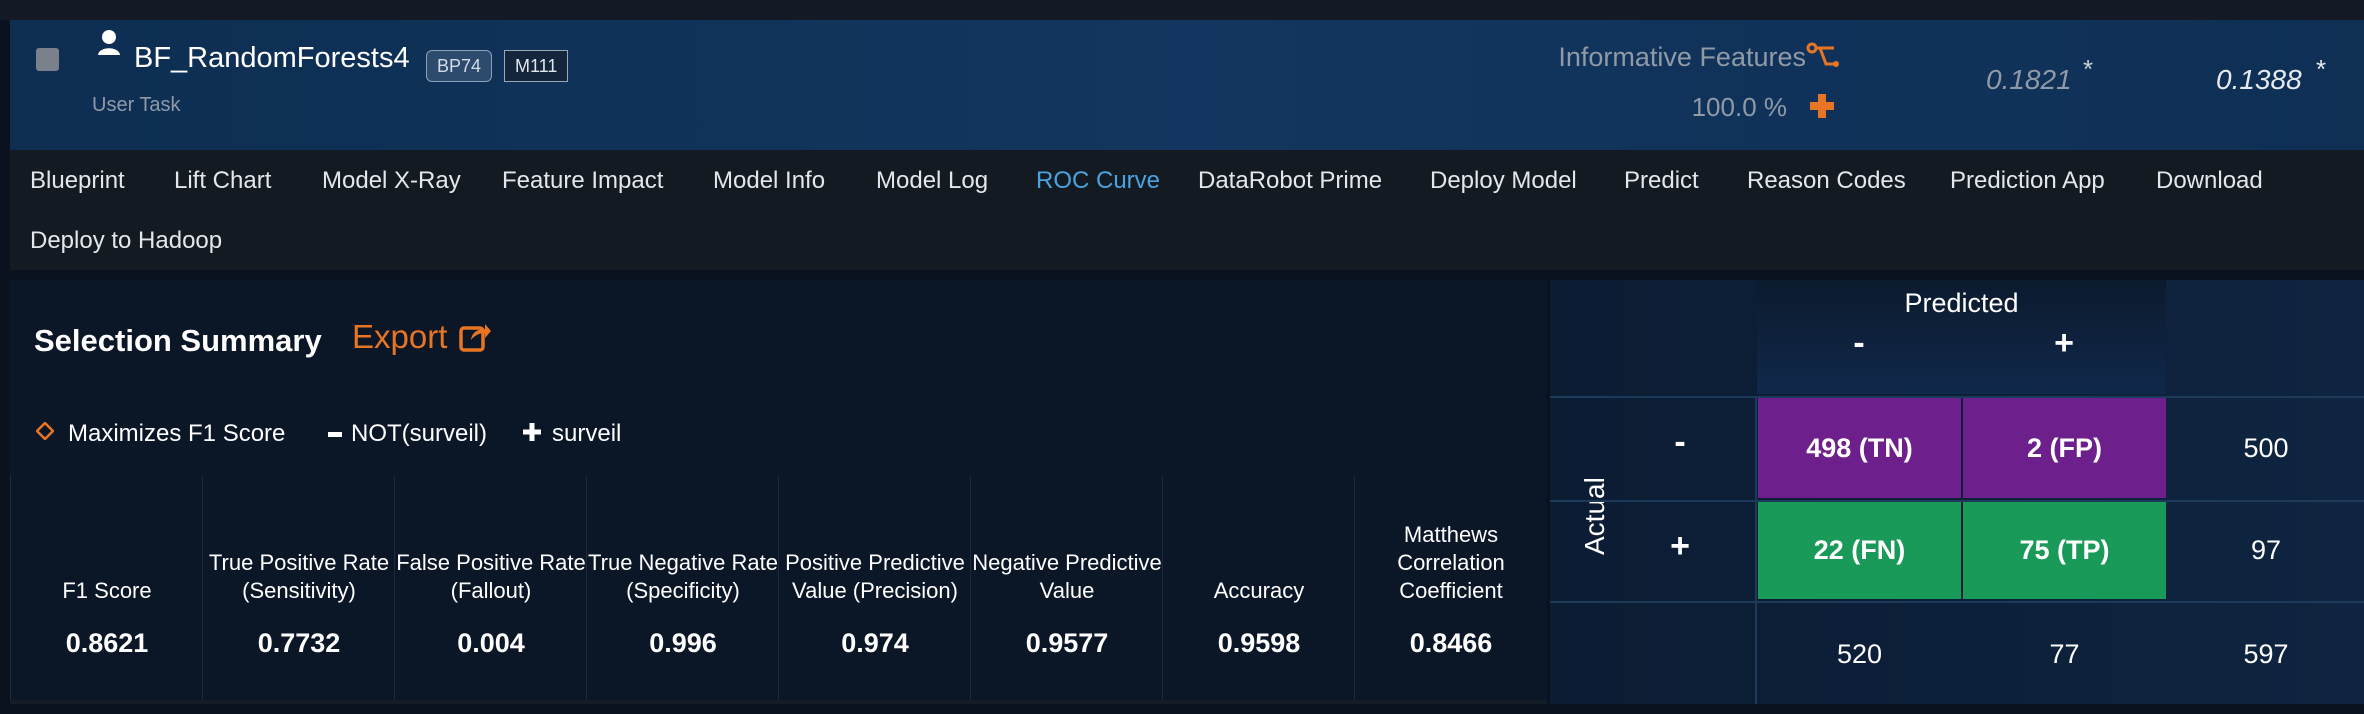 The height and width of the screenshot is (714, 2364). I want to click on metric-accuracy: Accuracy 0.9598, so click(1258, 589).